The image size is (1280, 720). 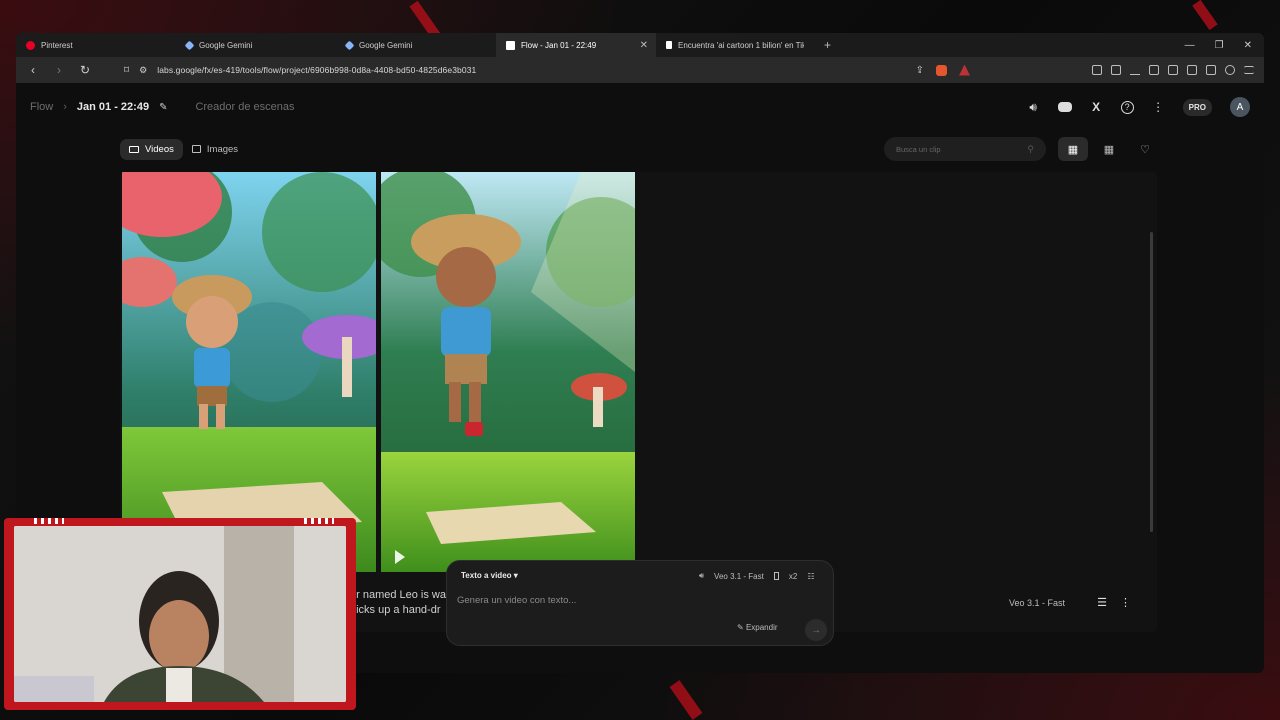 What do you see at coordinates (941, 70) in the screenshot?
I see `brave-shield-icon` at bounding box center [941, 70].